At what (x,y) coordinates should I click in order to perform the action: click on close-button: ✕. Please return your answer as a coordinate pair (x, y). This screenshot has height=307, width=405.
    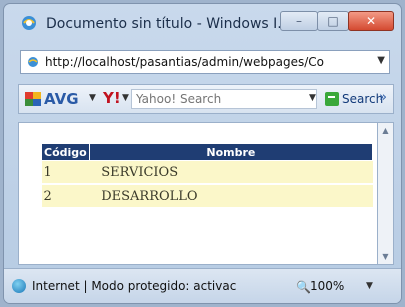
    Looking at the image, I should click on (371, 21).